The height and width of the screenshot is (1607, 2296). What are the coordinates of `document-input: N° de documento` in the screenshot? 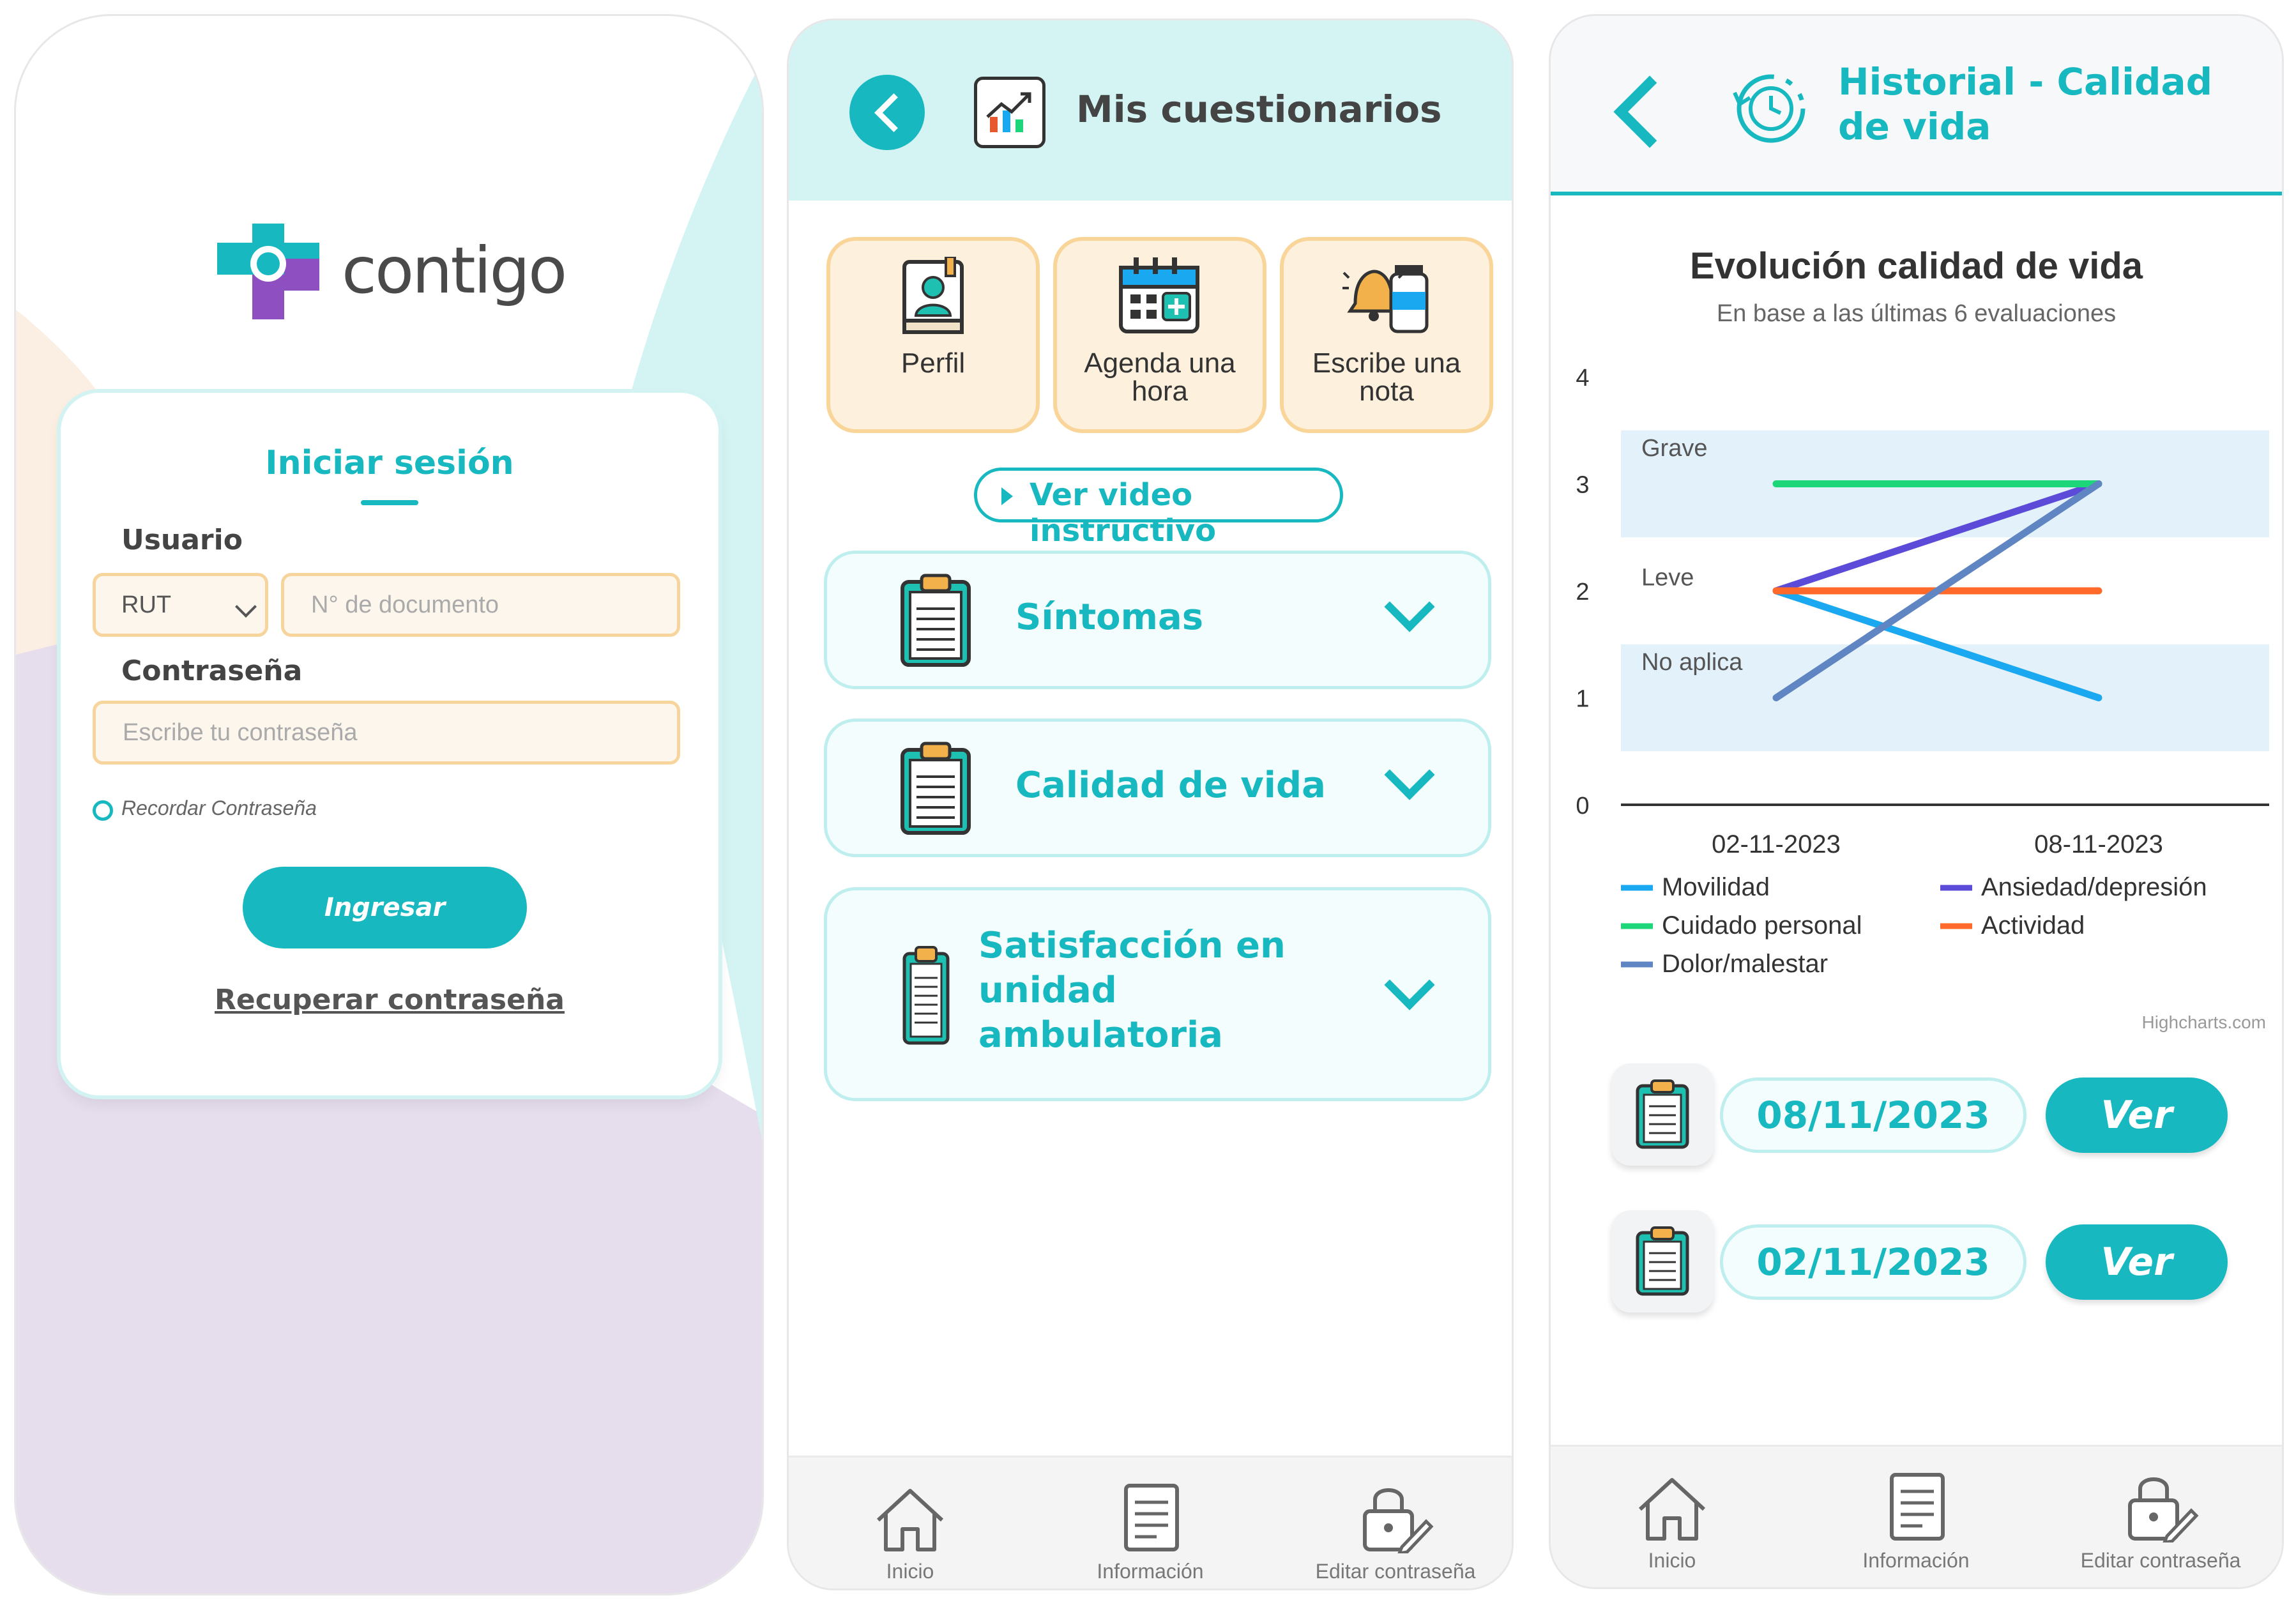 It's located at (480, 605).